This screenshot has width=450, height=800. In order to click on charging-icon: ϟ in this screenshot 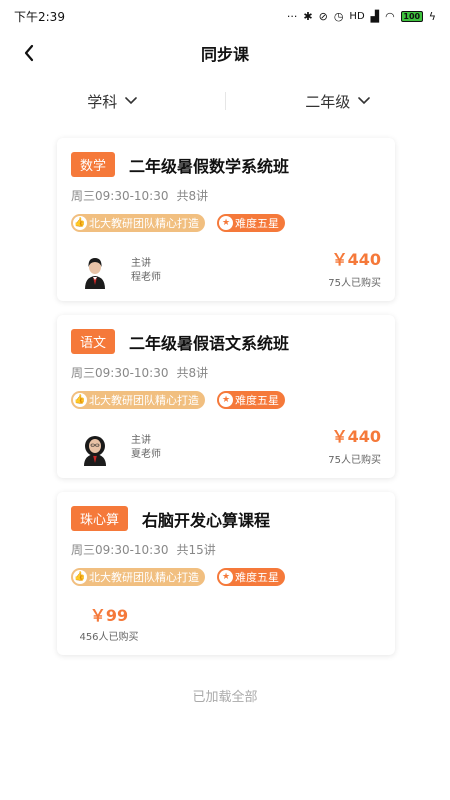, I will do `click(432, 16)`.